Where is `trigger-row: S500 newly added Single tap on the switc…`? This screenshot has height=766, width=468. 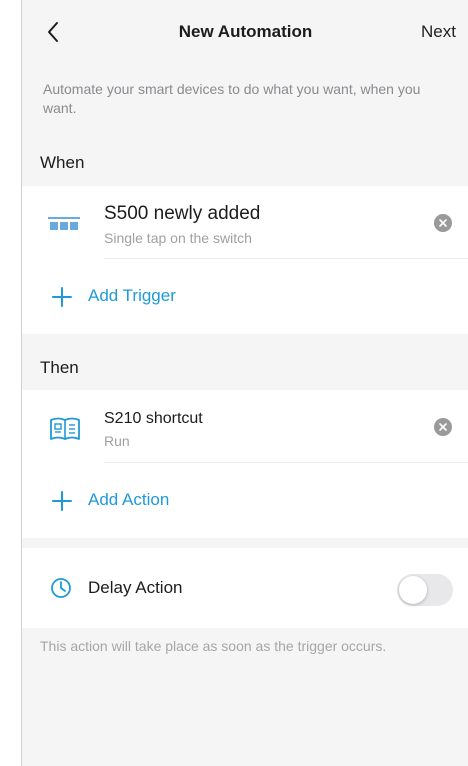
trigger-row: S500 newly added Single tap on the switc… is located at coordinates (245, 222).